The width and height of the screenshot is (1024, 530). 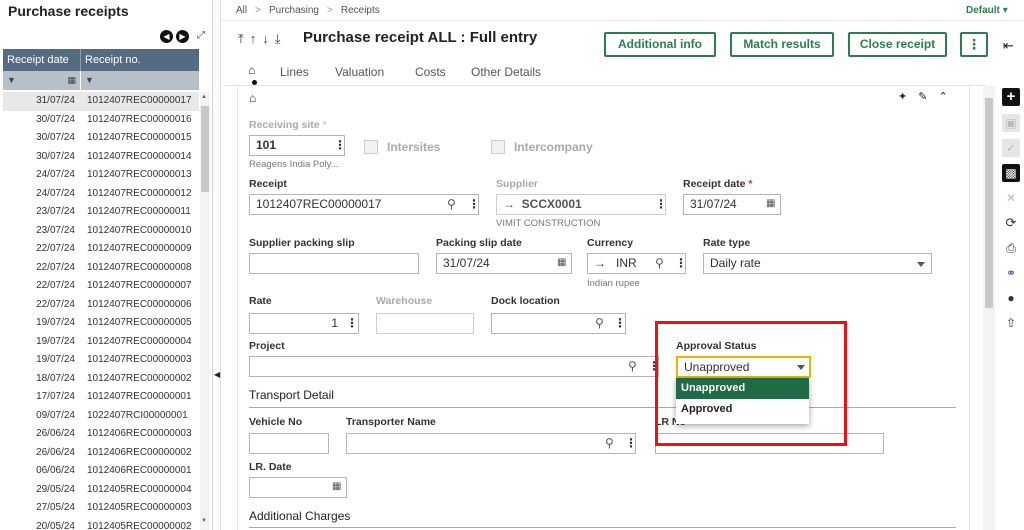 I want to click on list-item: 31/07/24 1012407REC00000017, so click(x=101, y=101).